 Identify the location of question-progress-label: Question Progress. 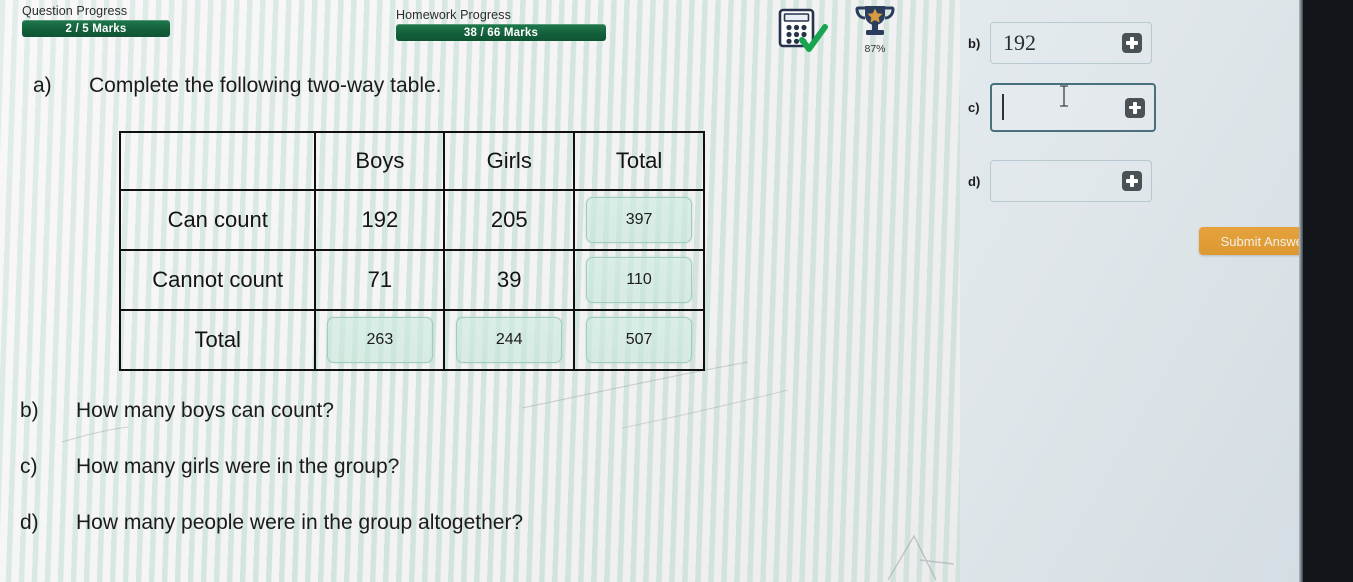
(75, 11).